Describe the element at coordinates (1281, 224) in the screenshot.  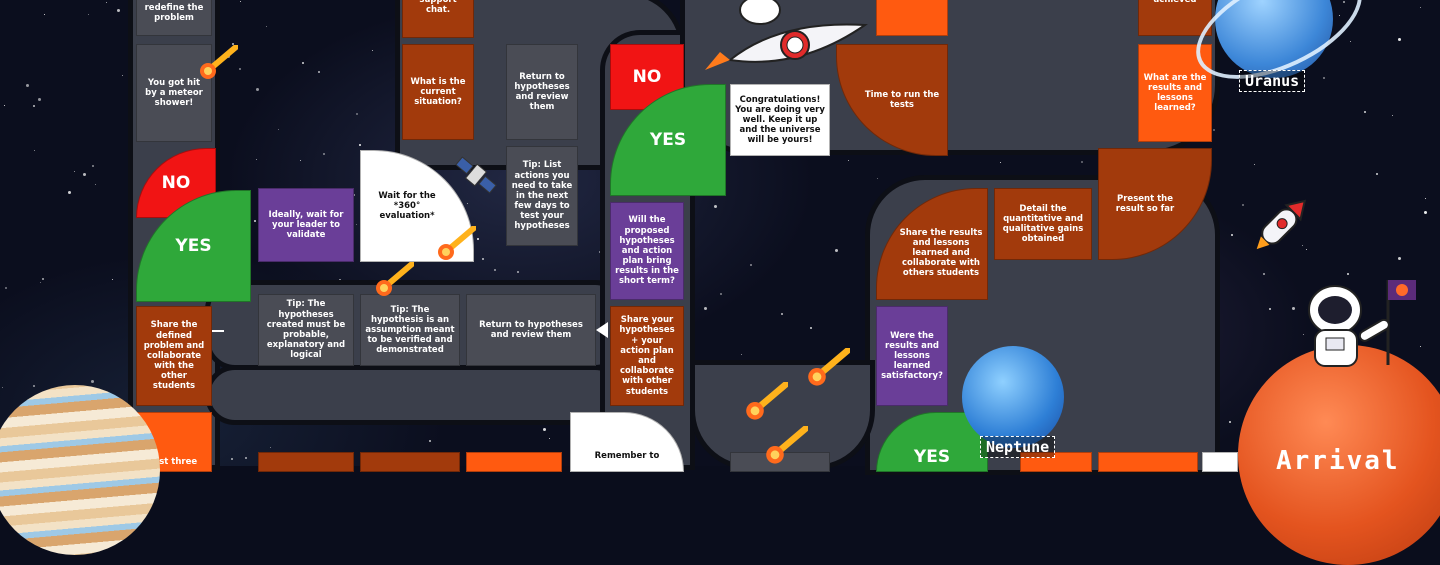
I see `rocket-right-icon` at that location.